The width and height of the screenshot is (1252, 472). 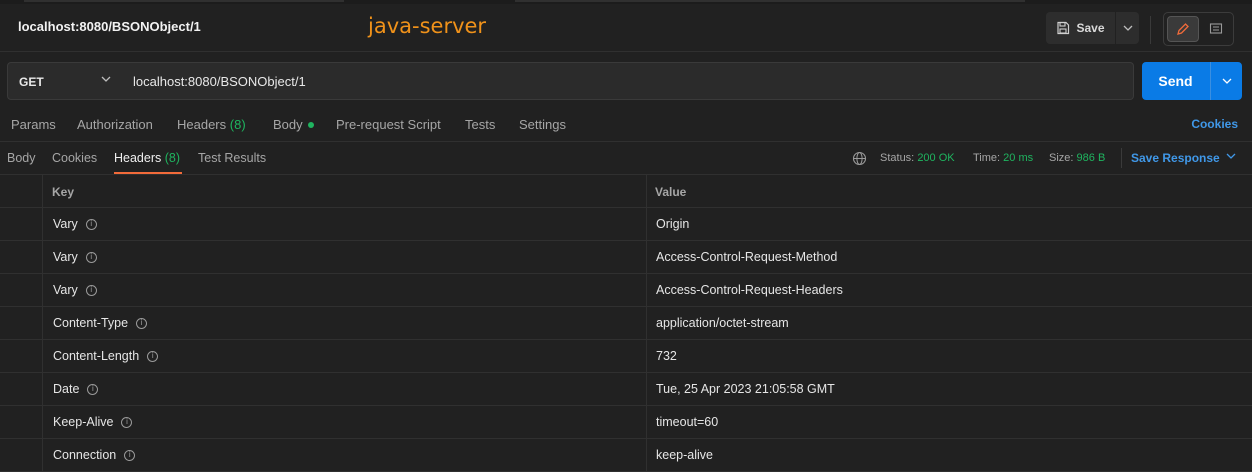 What do you see at coordinates (345, 389) in the screenshot?
I see `header-key-cell: Date i` at bounding box center [345, 389].